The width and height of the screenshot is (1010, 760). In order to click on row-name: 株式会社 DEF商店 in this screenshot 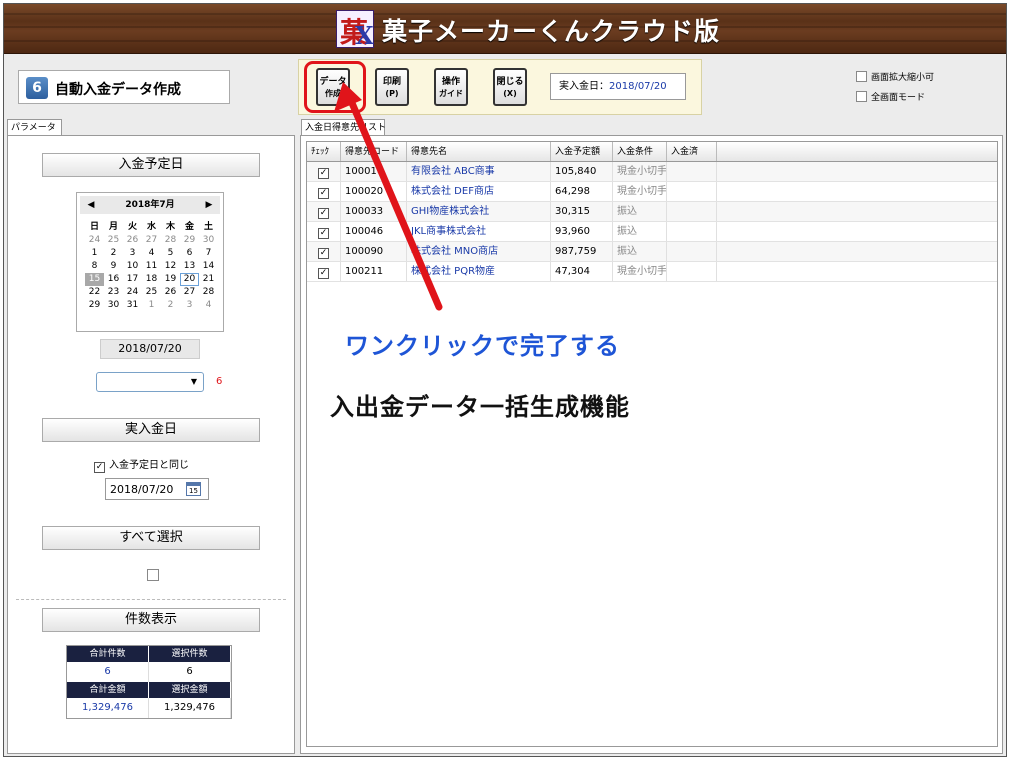, I will do `click(479, 191)`.